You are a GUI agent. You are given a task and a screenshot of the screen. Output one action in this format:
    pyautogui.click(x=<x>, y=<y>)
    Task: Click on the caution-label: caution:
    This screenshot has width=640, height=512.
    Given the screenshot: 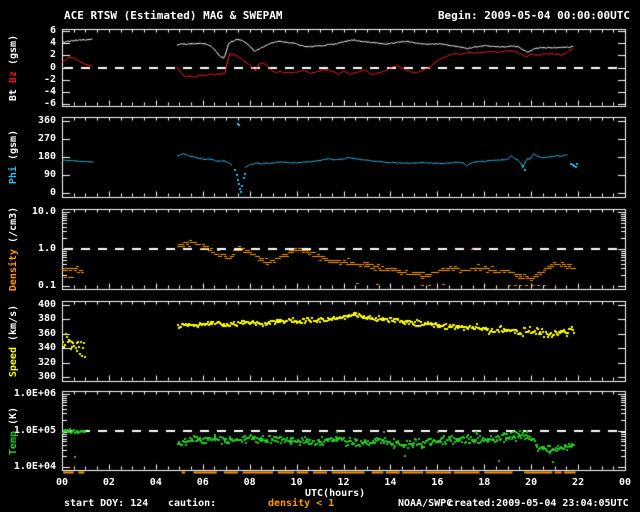 What is the action you would take?
    pyautogui.click(x=192, y=503)
    